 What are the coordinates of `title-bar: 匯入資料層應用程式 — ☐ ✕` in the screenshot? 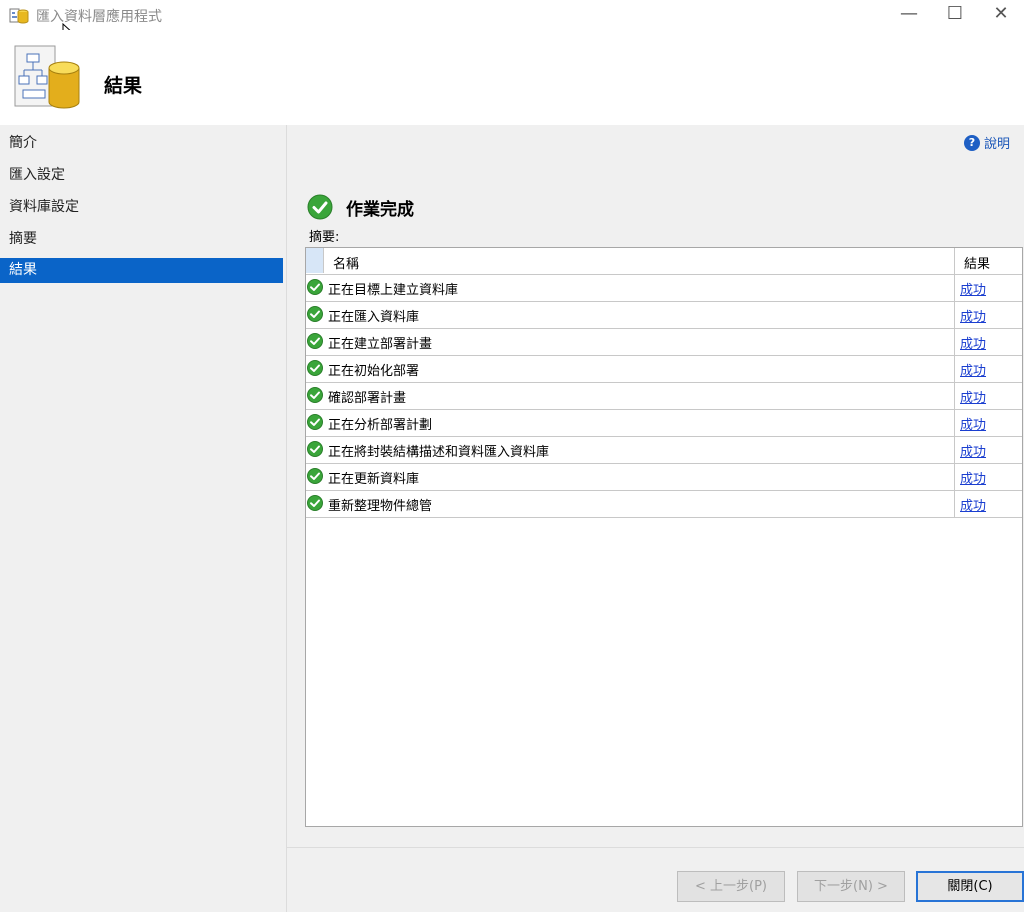 It's located at (512, 15).